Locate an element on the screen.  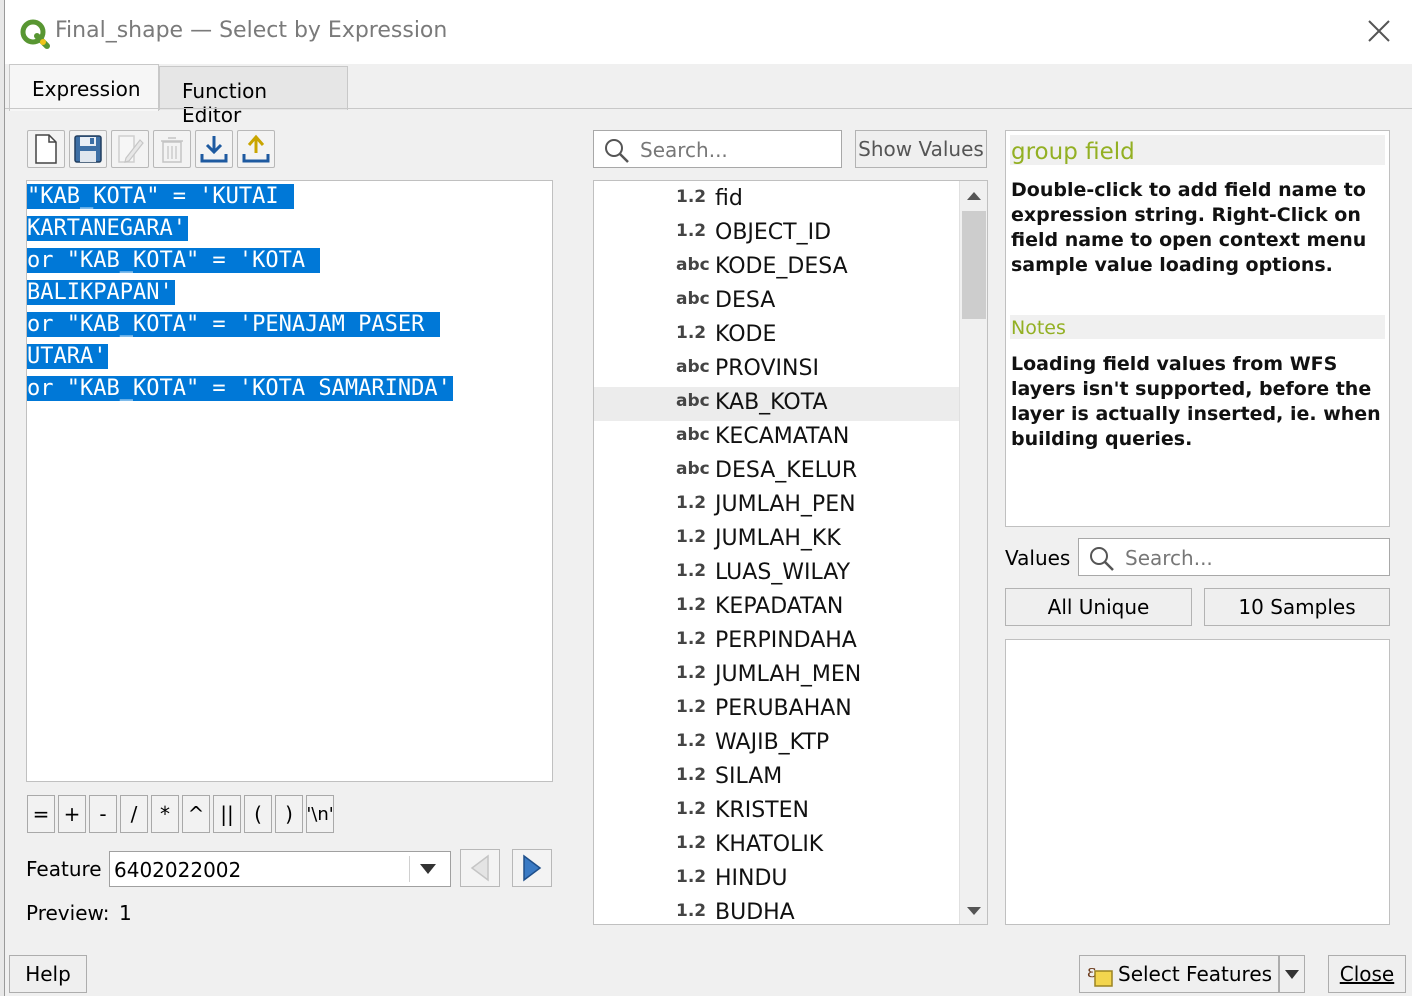
field-row-kab-kota: abc KAB_KOTA is located at coordinates (777, 404).